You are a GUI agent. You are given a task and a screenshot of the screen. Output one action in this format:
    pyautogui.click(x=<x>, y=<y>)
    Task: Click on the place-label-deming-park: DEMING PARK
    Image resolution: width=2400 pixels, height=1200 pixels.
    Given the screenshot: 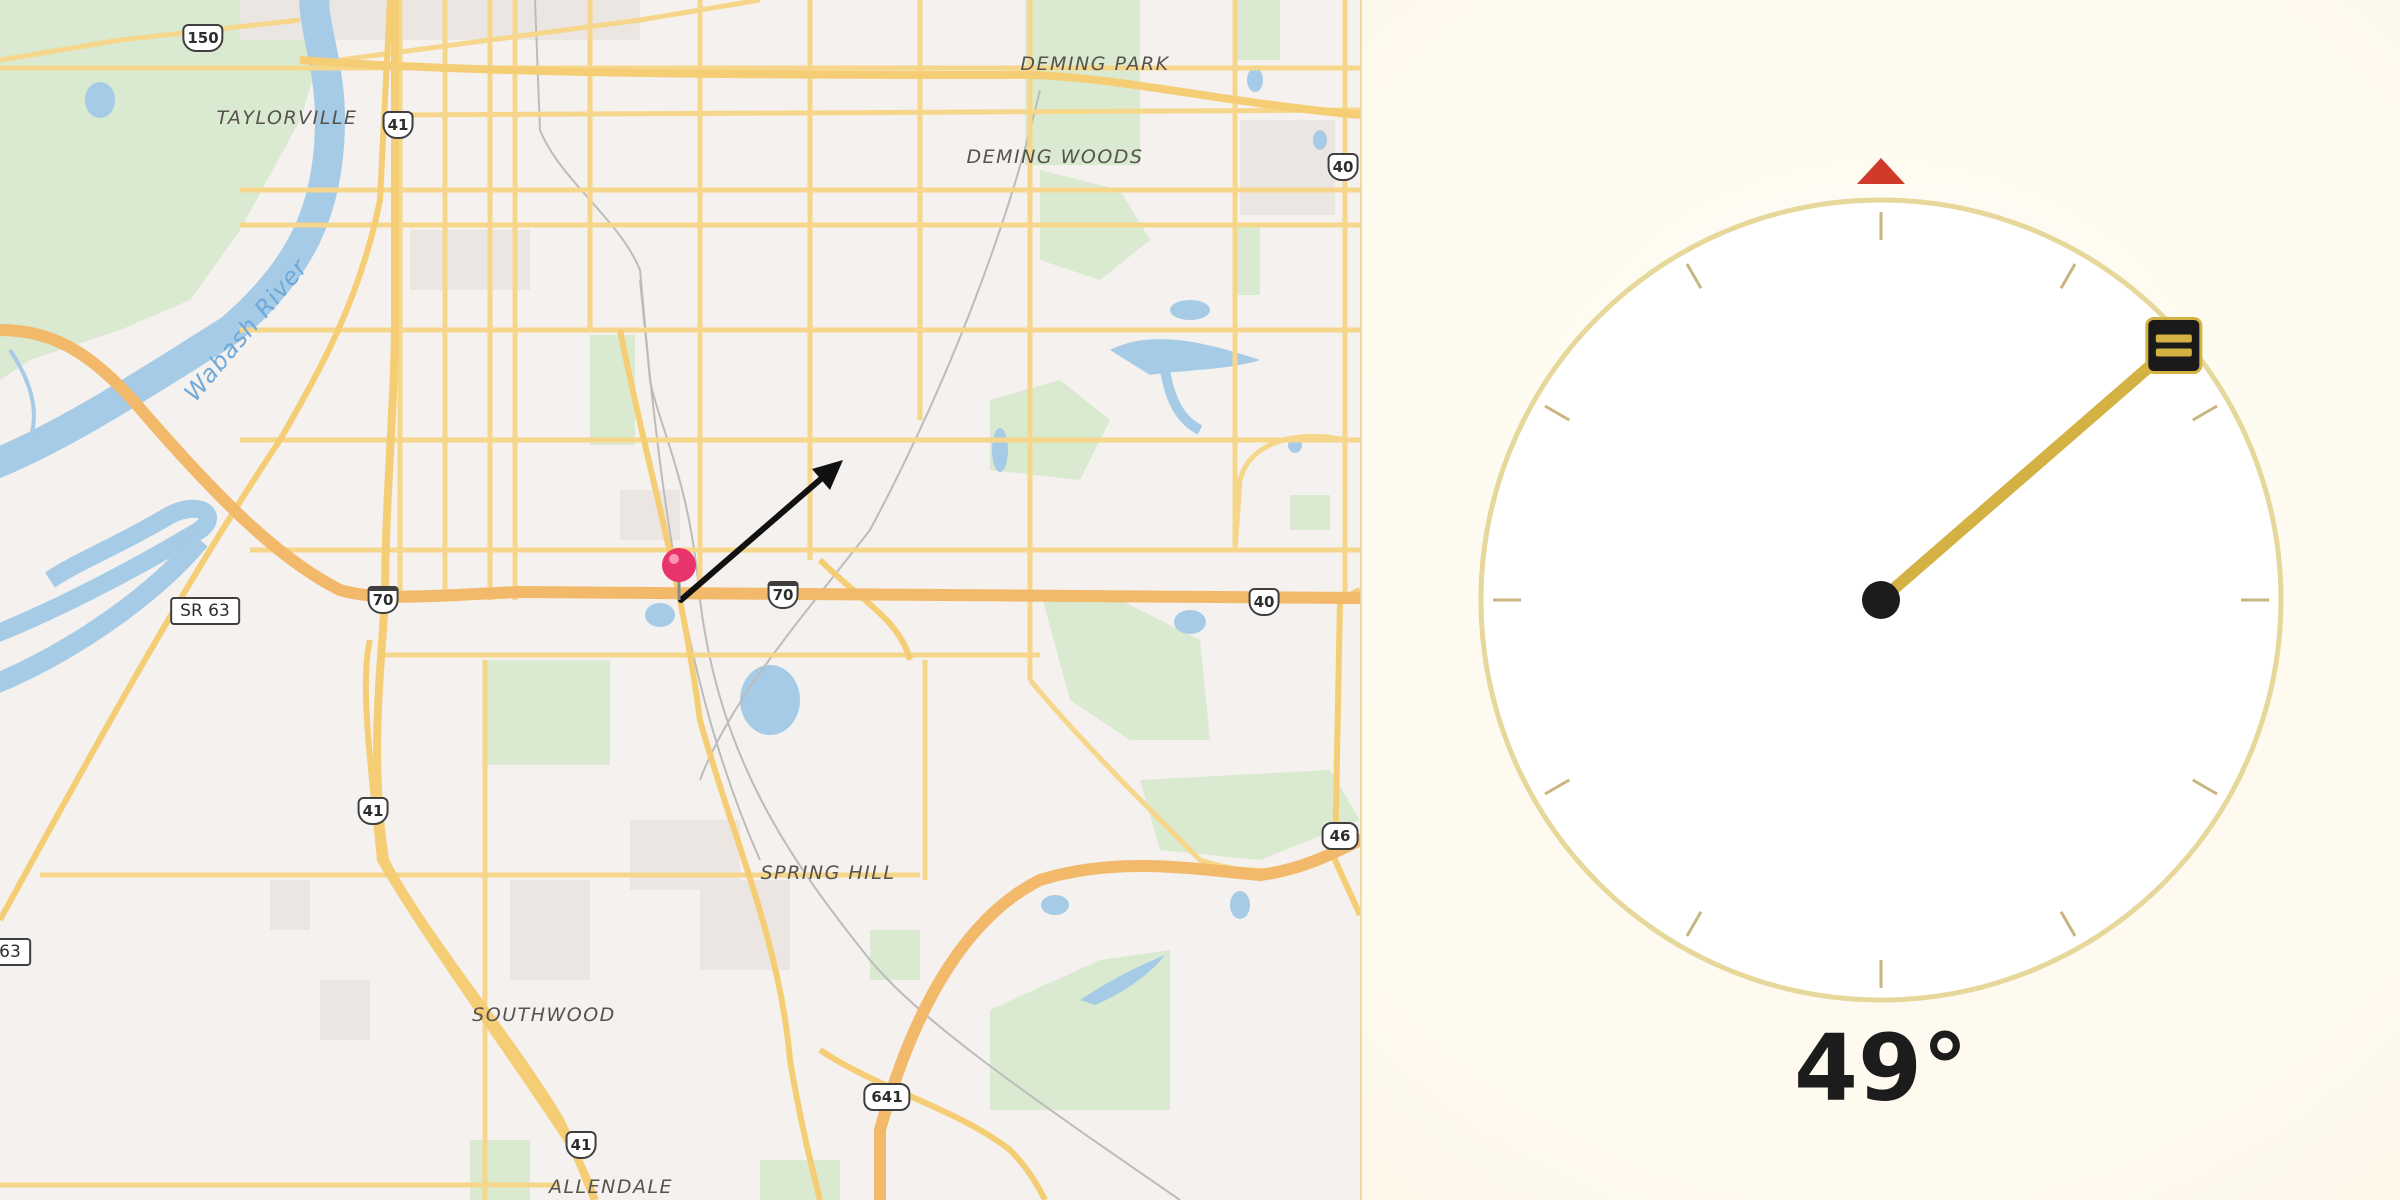 What is the action you would take?
    pyautogui.click(x=1095, y=64)
    